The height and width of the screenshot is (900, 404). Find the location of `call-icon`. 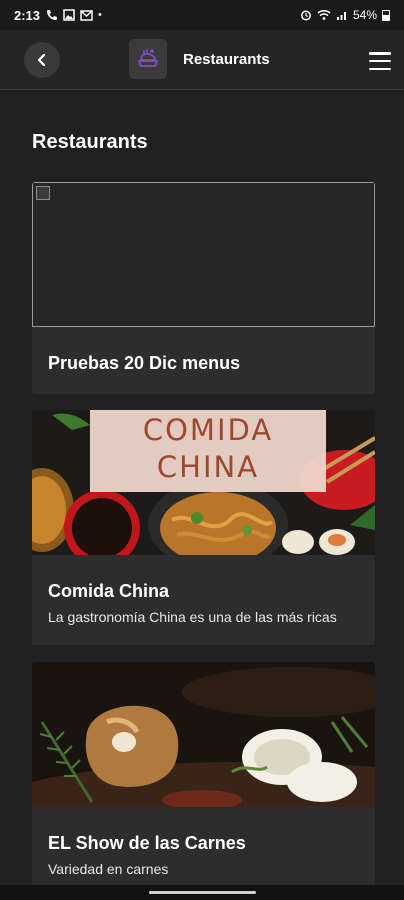

call-icon is located at coordinates (52, 15).